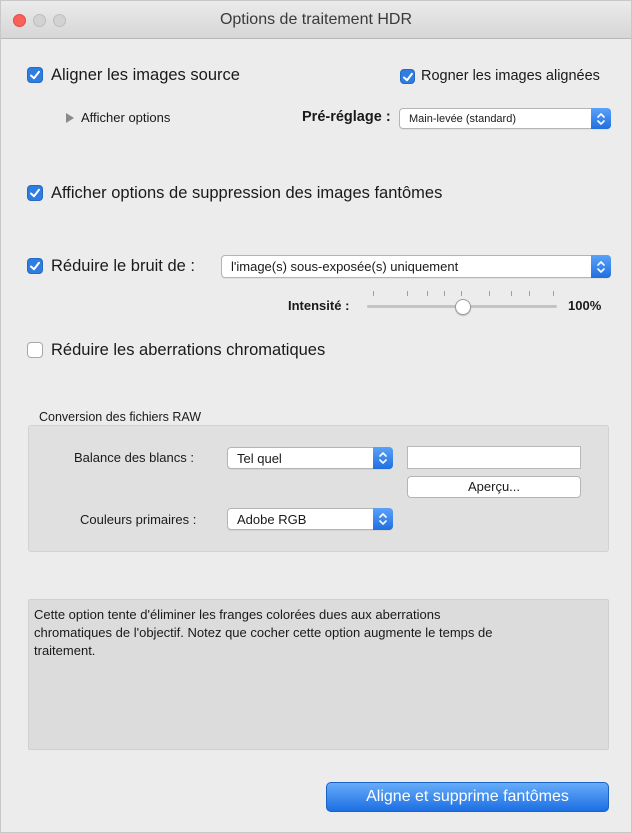 The height and width of the screenshot is (833, 632). What do you see at coordinates (134, 457) in the screenshot?
I see `white-balance-label: Balance des blancs :` at bounding box center [134, 457].